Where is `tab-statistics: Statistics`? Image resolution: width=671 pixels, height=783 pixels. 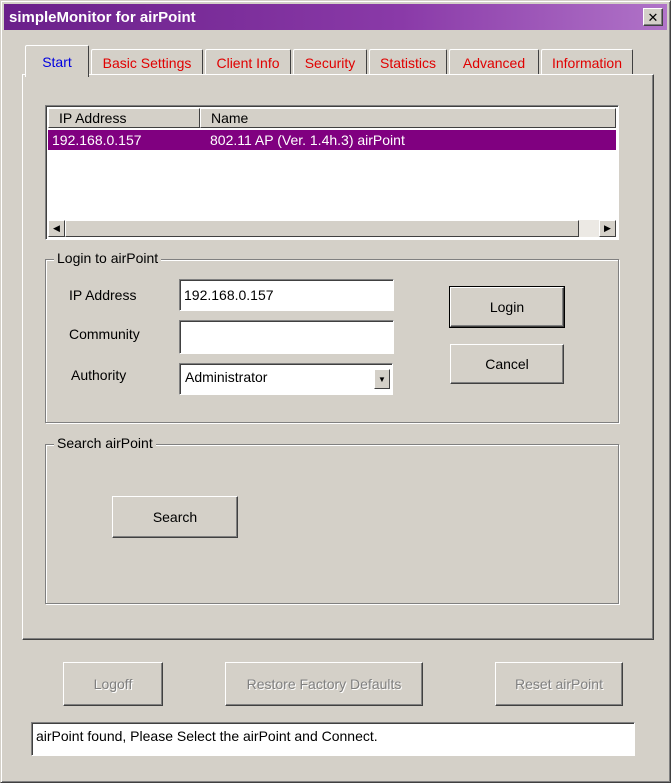 tab-statistics: Statistics is located at coordinates (408, 62).